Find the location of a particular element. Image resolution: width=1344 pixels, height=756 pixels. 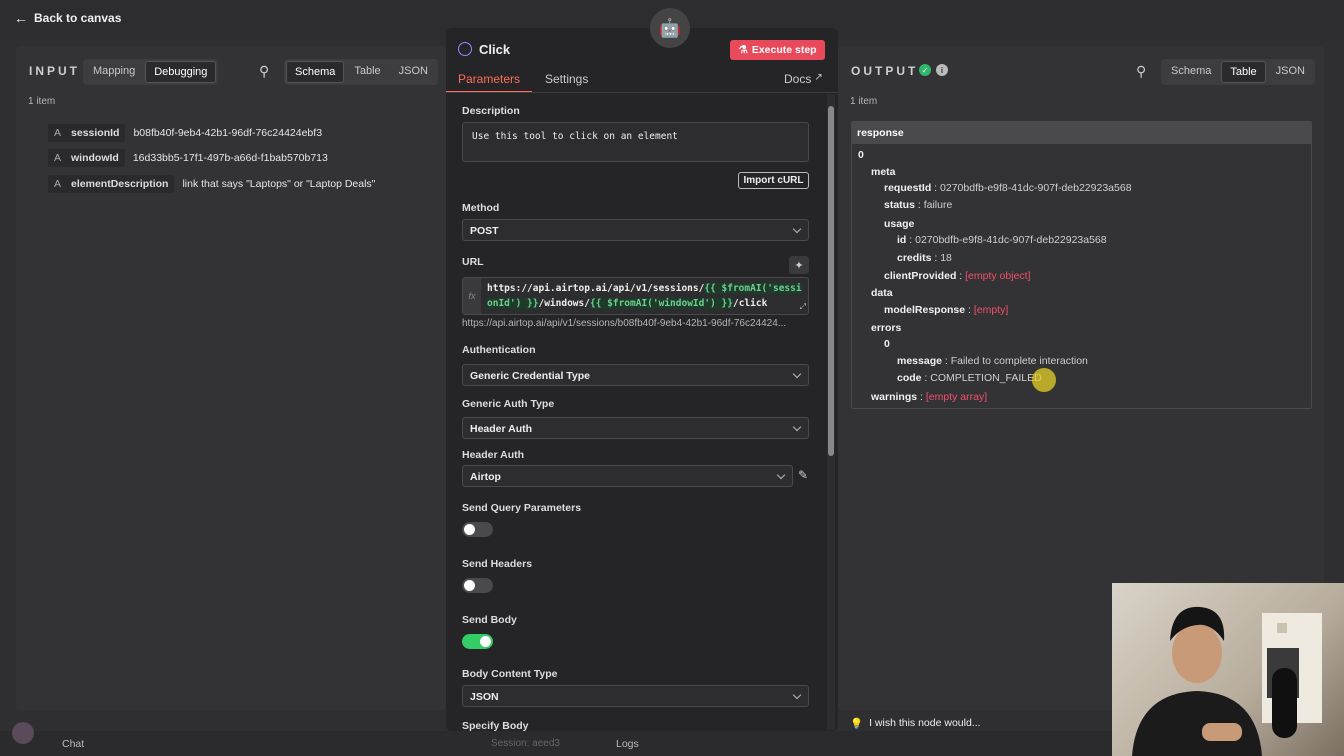

tree-credits: credits : 18 is located at coordinates (924, 258).